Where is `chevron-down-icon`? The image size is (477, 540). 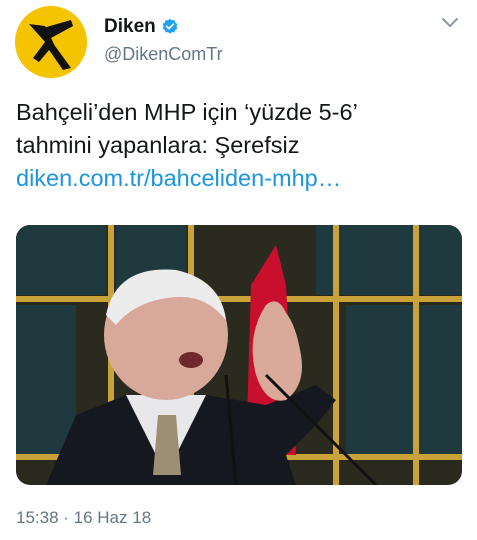 chevron-down-icon is located at coordinates (450, 23).